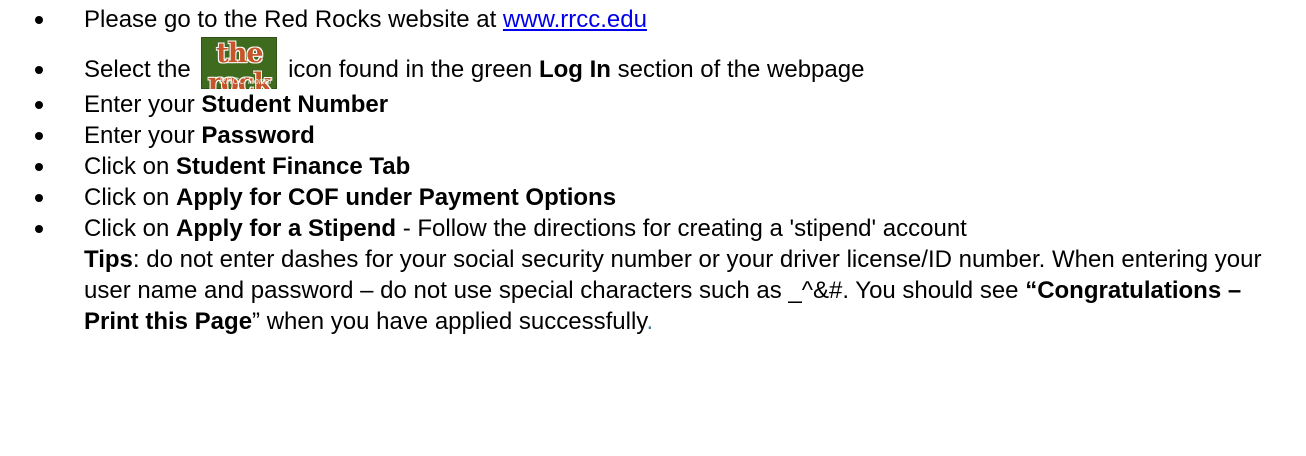 This screenshot has height=456, width=1306. Describe the element at coordinates (245, 81) in the screenshot. I see `logo-subtitle: RRCC Portal` at that location.